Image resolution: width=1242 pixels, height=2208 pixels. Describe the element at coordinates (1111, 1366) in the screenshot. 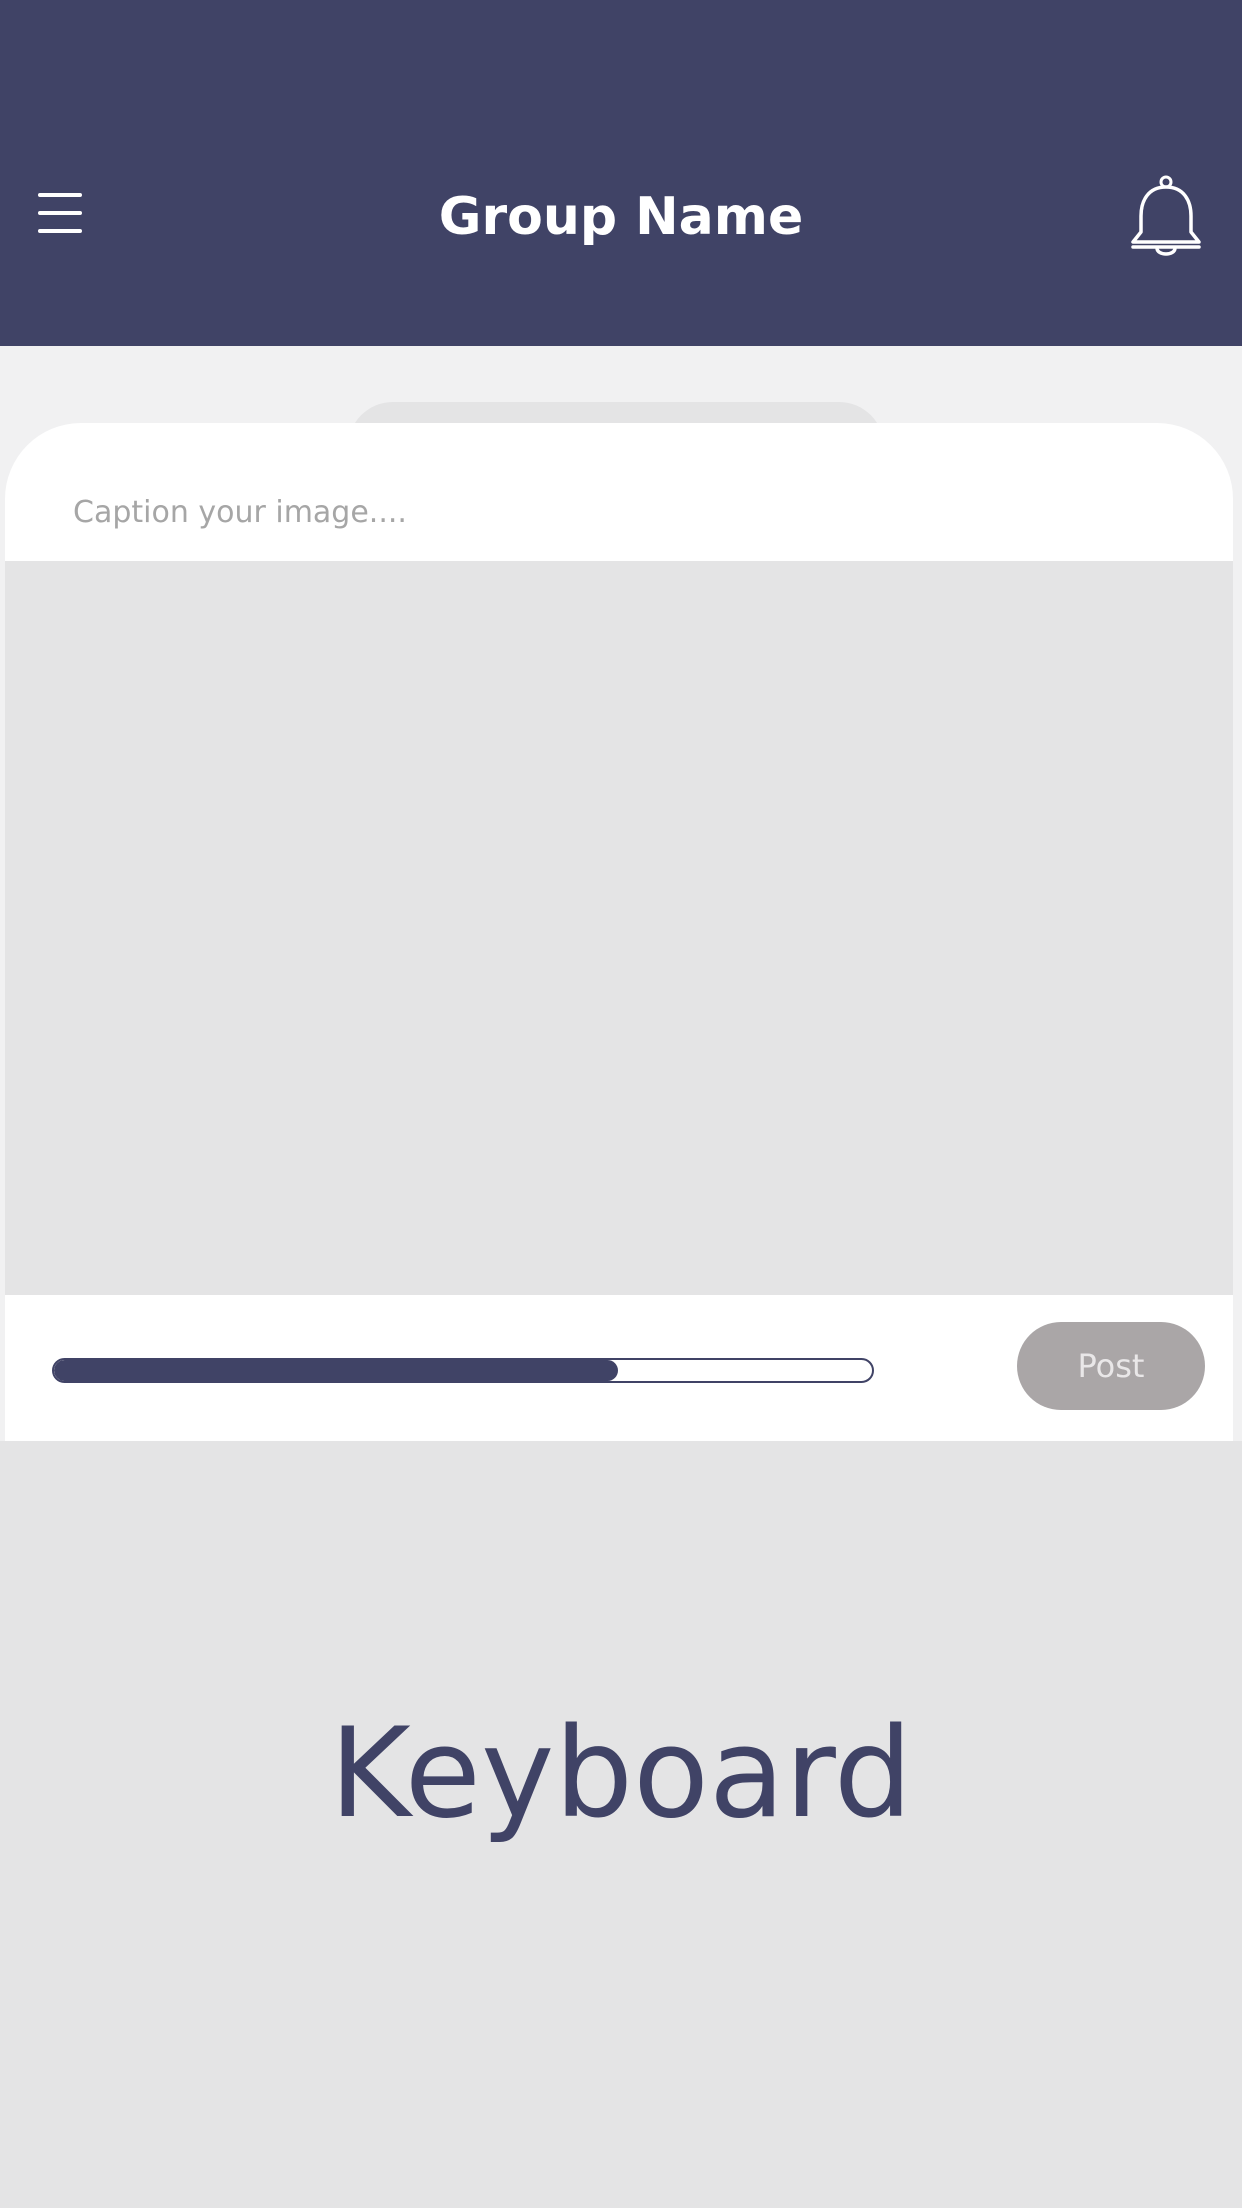

I see `post-button: Post` at that location.